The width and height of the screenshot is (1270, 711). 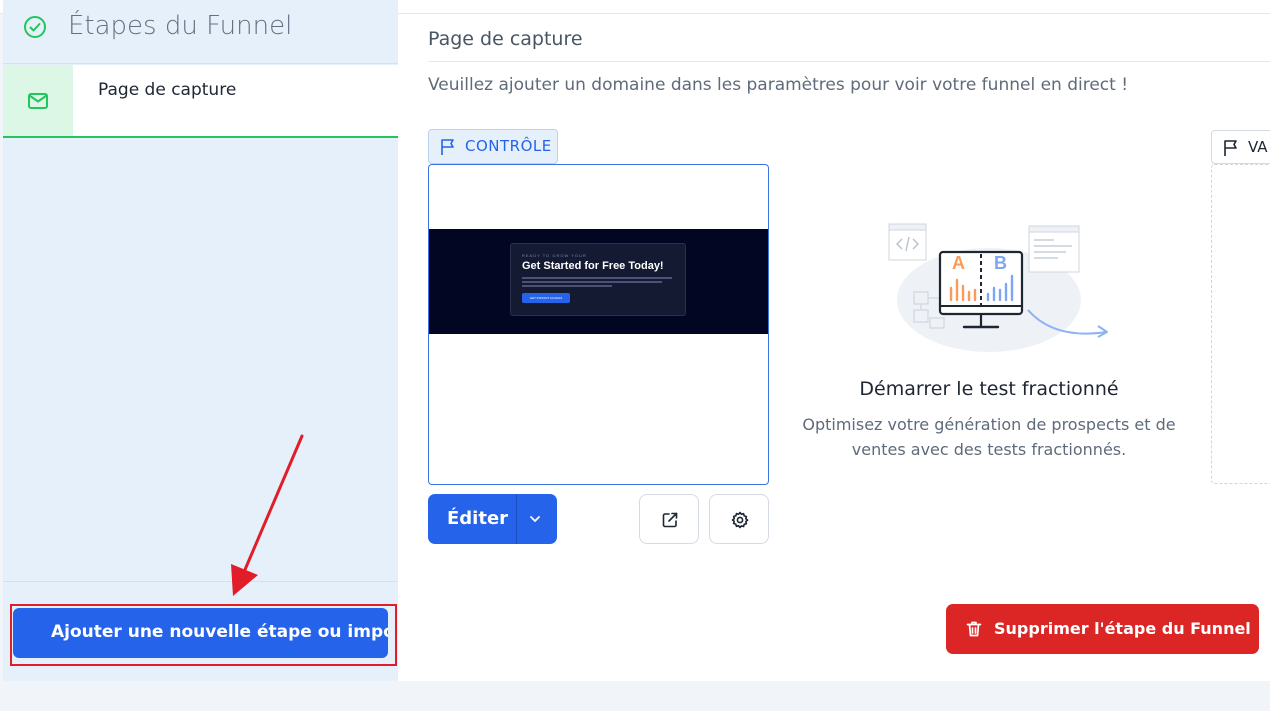 I want to click on open-page-button, so click(x=669, y=519).